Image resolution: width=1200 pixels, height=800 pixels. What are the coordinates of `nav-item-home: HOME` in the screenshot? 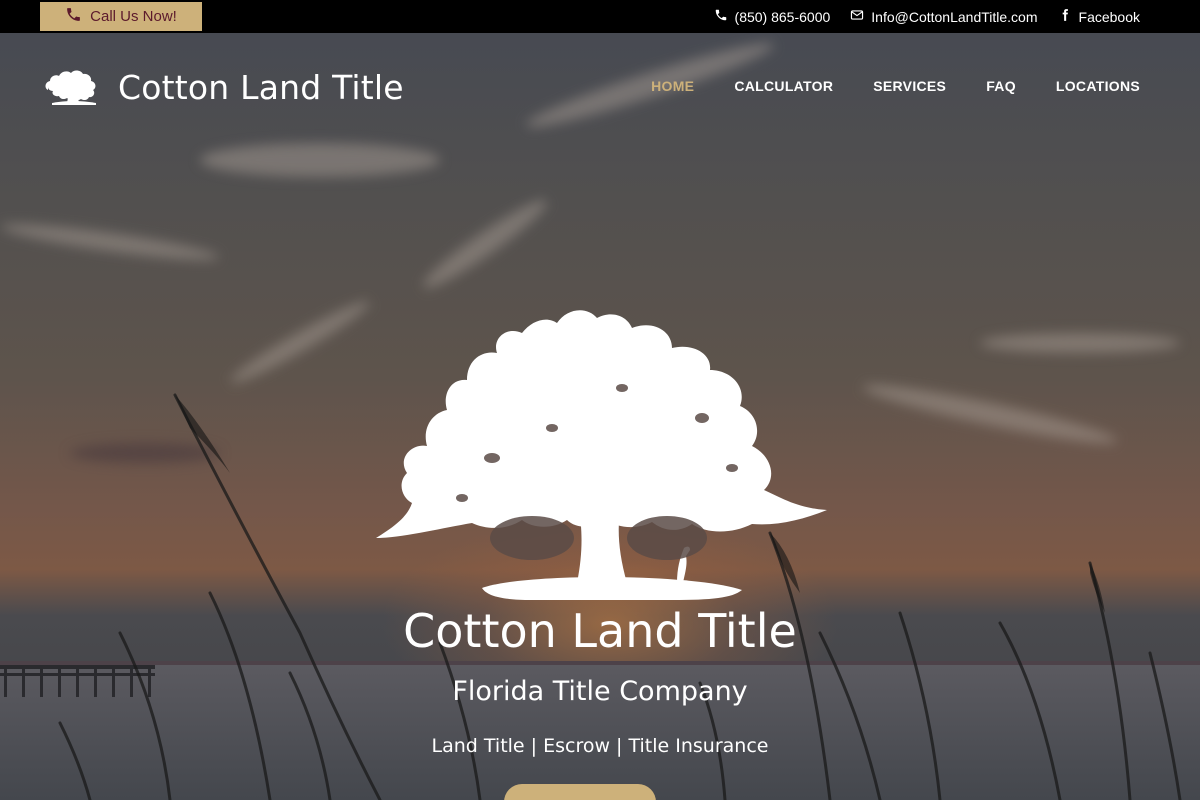 It's located at (672, 86).